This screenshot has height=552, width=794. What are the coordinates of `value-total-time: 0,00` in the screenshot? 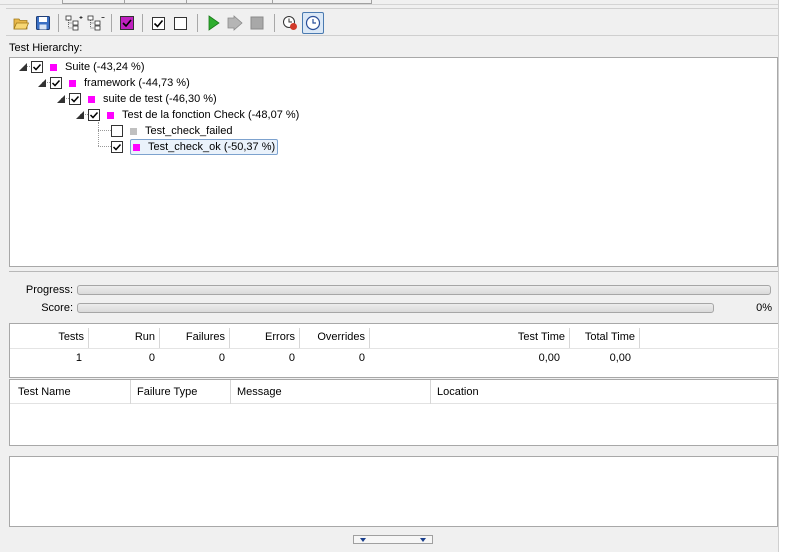 It's located at (620, 358).